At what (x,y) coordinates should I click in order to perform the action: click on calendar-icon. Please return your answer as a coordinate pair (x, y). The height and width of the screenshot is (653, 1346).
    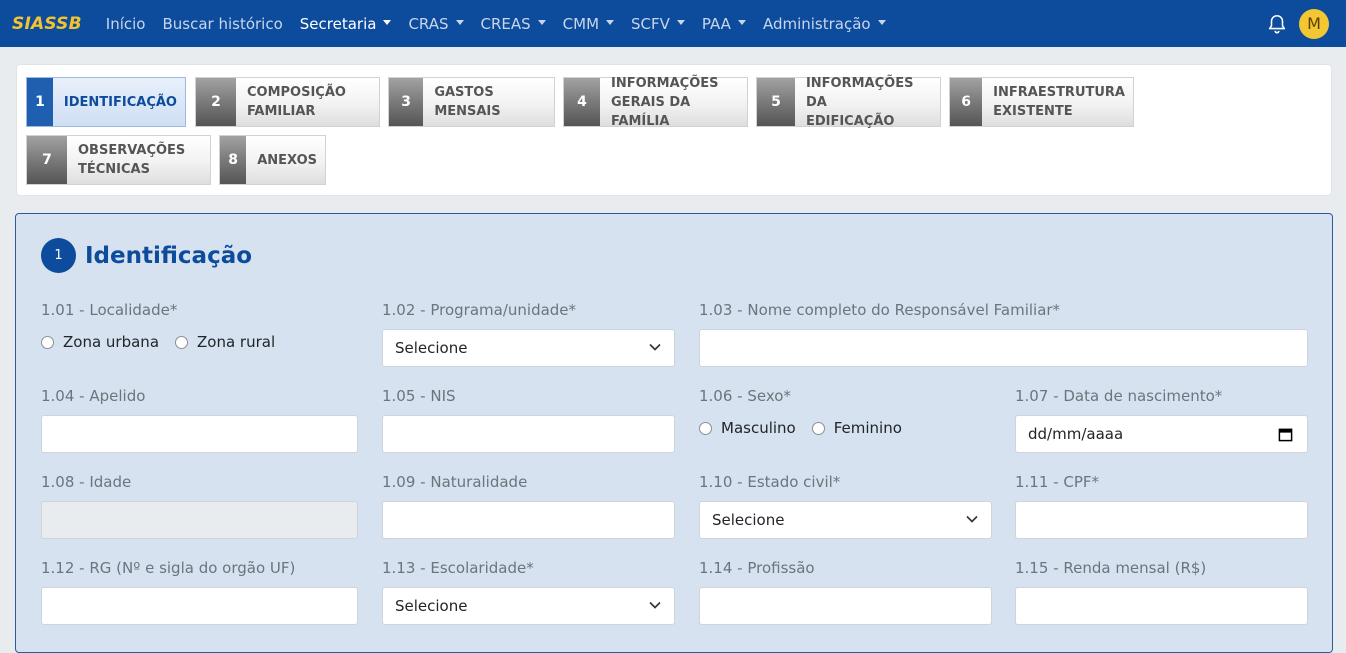
    Looking at the image, I should click on (1285, 434).